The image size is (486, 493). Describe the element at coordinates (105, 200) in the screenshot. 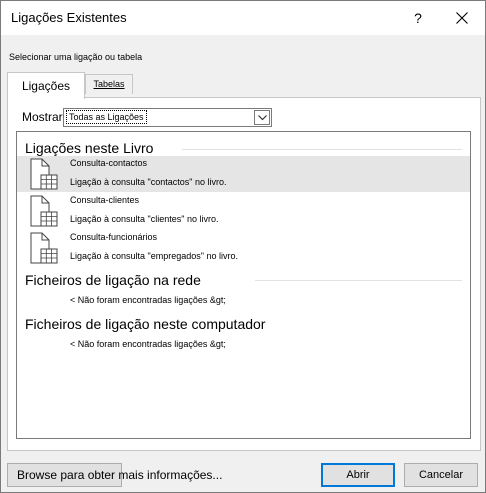

I see `connection-name: Consulta-clientes` at that location.